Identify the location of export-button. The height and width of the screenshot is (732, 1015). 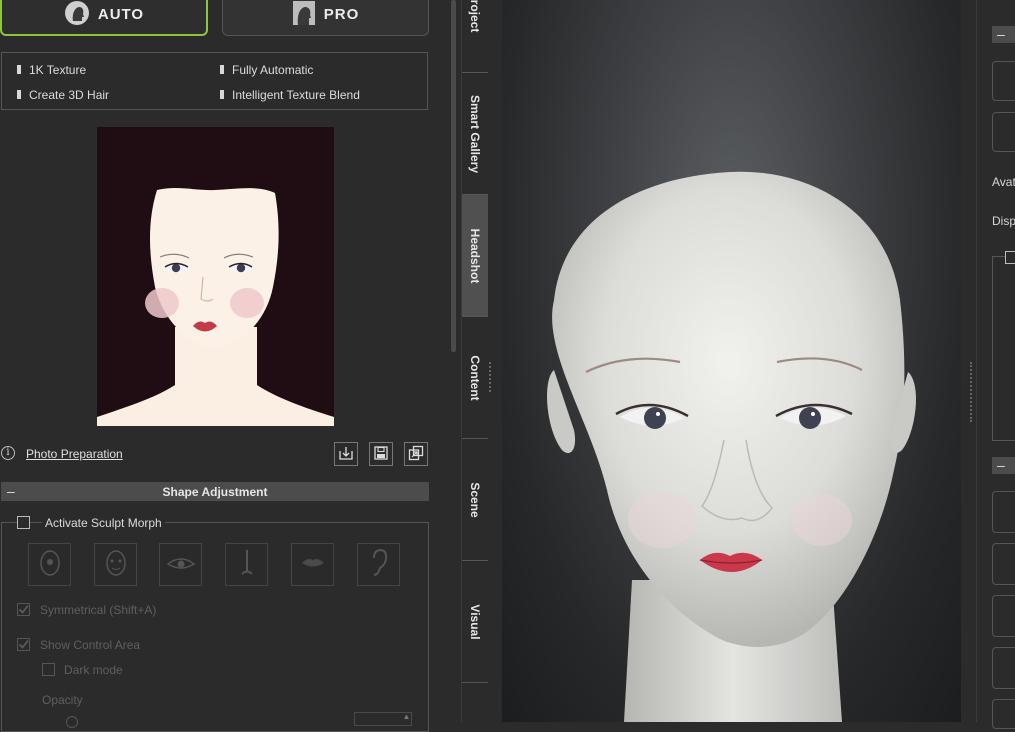
(416, 454).